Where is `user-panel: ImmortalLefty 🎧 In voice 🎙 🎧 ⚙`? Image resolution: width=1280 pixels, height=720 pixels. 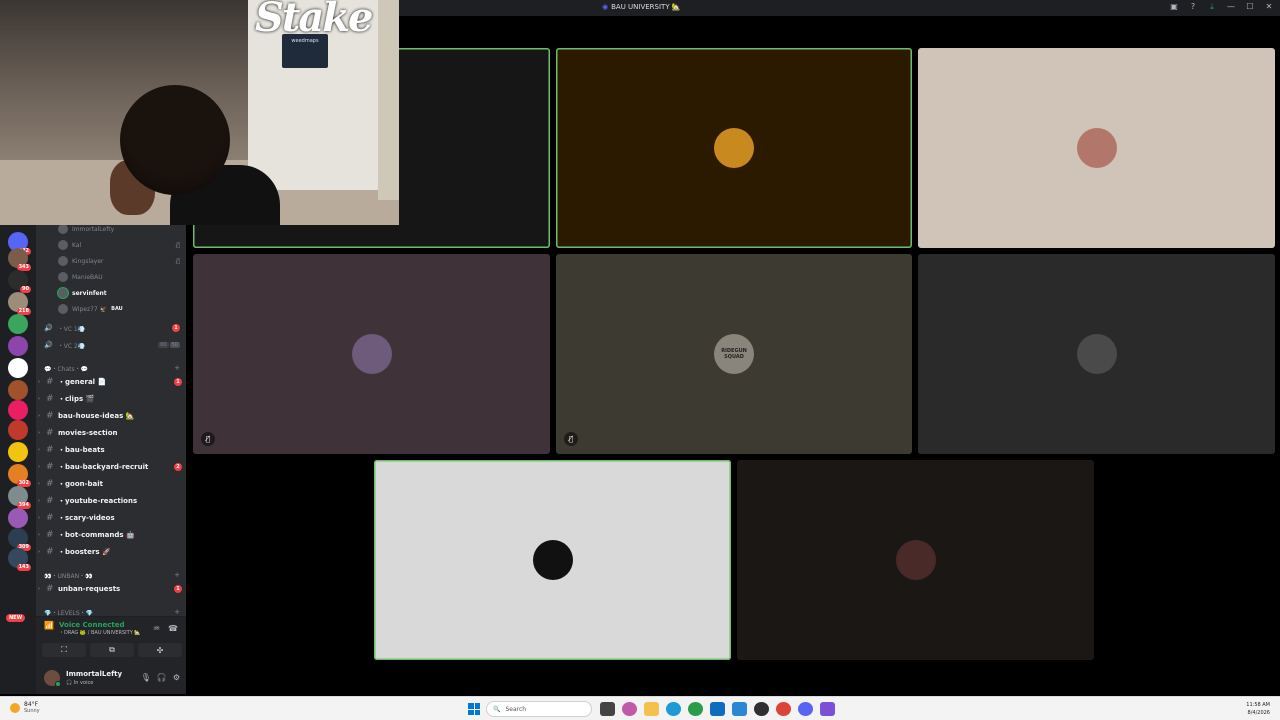 user-panel: ImmortalLefty 🎧 In voice 🎙 🎧 ⚙ is located at coordinates (111, 679).